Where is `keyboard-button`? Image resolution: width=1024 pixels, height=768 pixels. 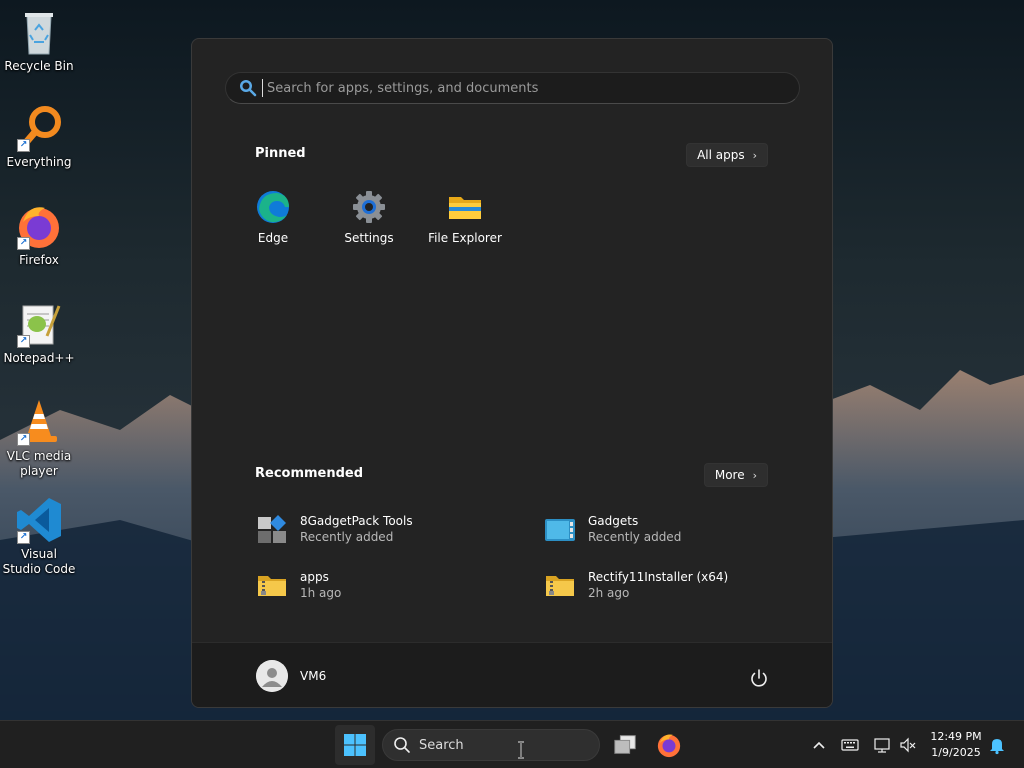
keyboard-button is located at coordinates (850, 745).